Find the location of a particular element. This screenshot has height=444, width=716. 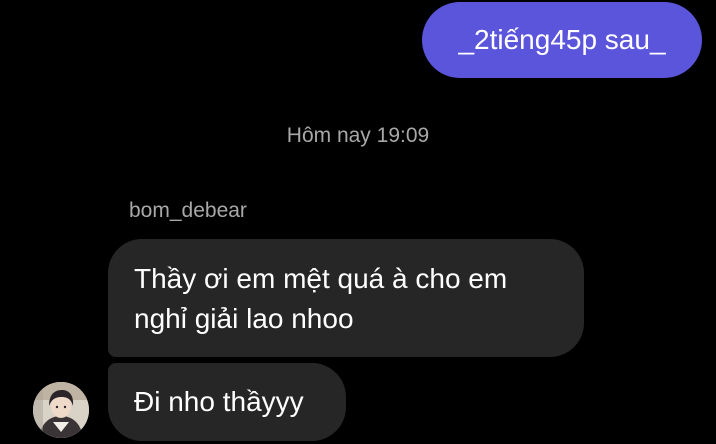

incoming-message-bubble: Đi nho thầyyy is located at coordinates (227, 402).